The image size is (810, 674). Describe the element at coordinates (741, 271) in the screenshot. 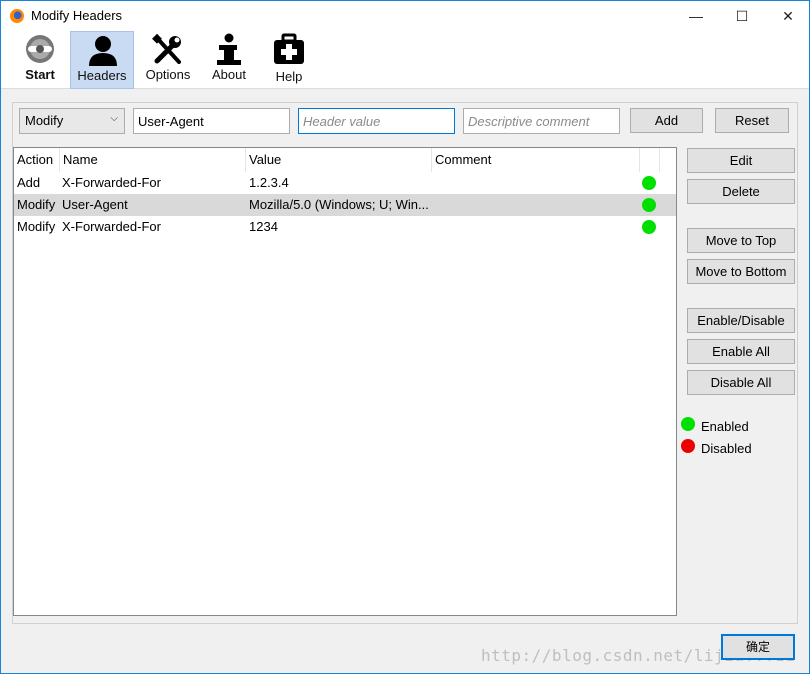

I see `move-to-bottom-button: Move to Bottom` at that location.